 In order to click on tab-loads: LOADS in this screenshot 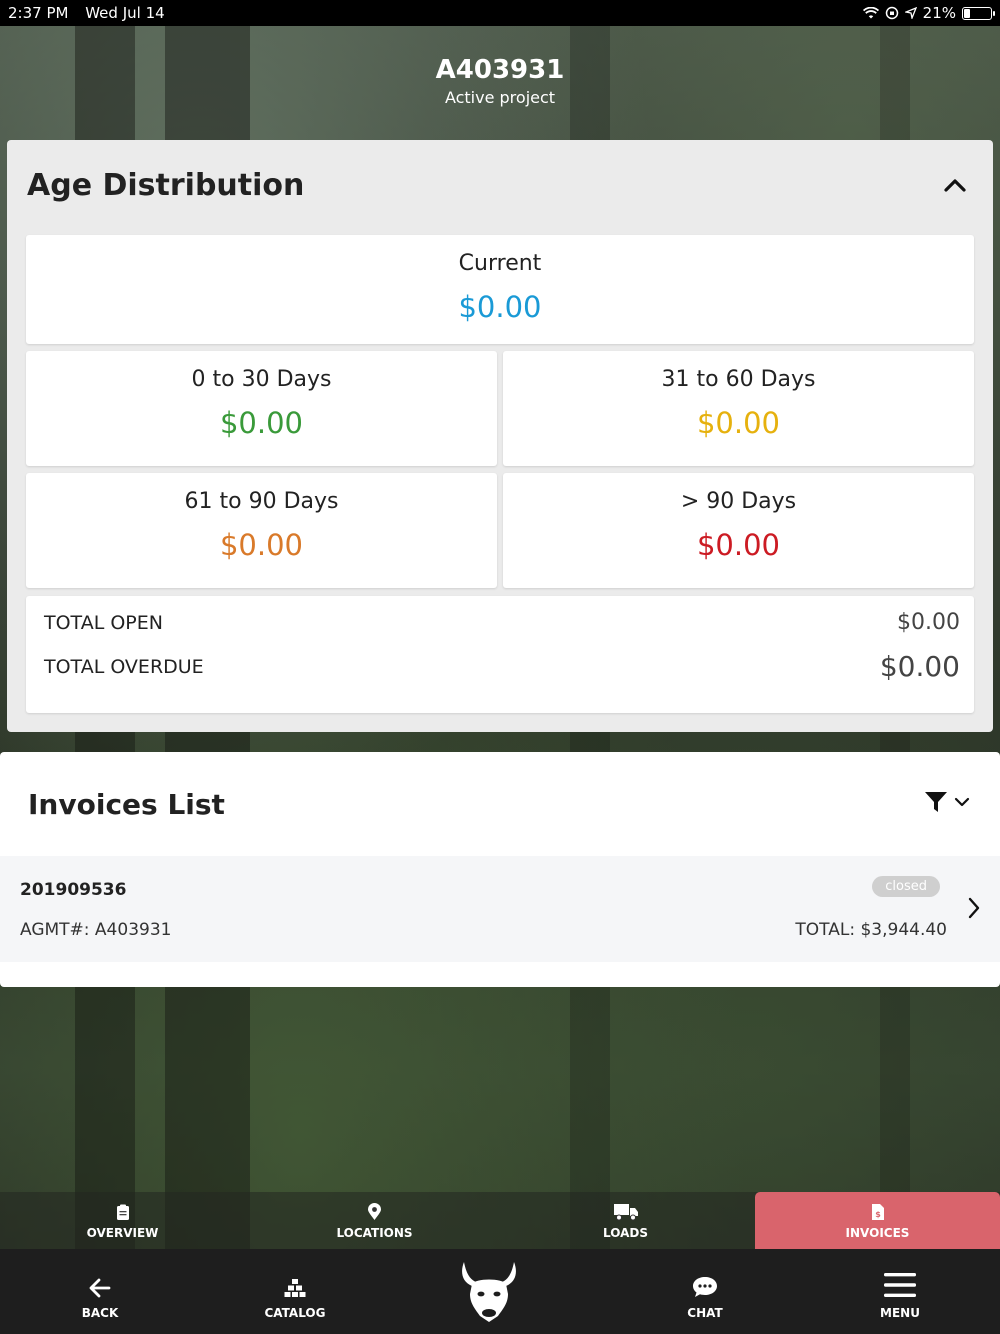, I will do `click(625, 1220)`.